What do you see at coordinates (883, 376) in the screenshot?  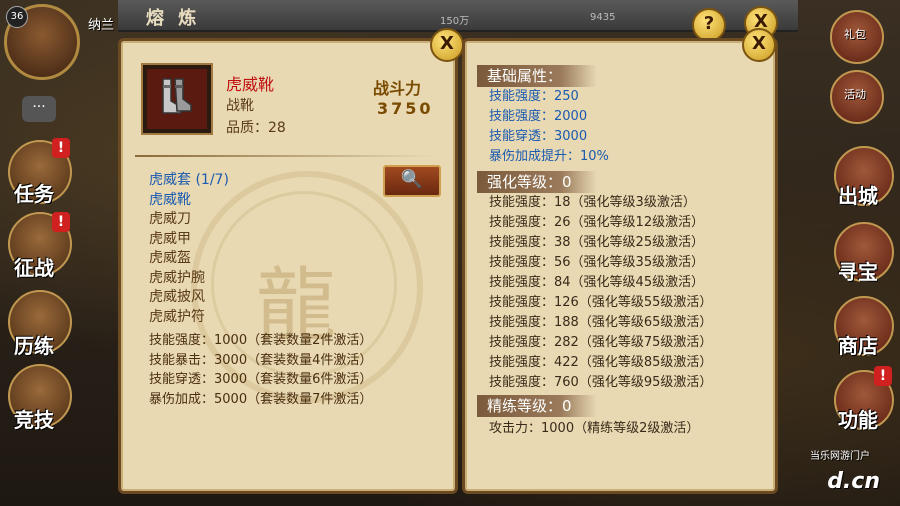 I see `functions-alert-badge: !` at bounding box center [883, 376].